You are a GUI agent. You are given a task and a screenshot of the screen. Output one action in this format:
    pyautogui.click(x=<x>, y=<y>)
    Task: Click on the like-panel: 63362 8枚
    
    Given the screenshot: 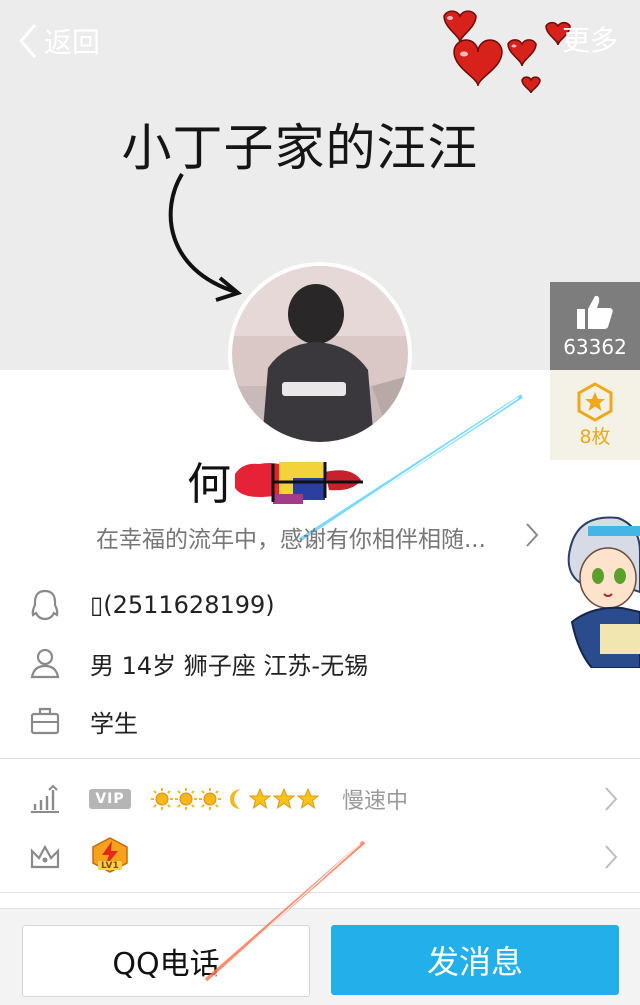 What is the action you would take?
    pyautogui.click(x=595, y=371)
    